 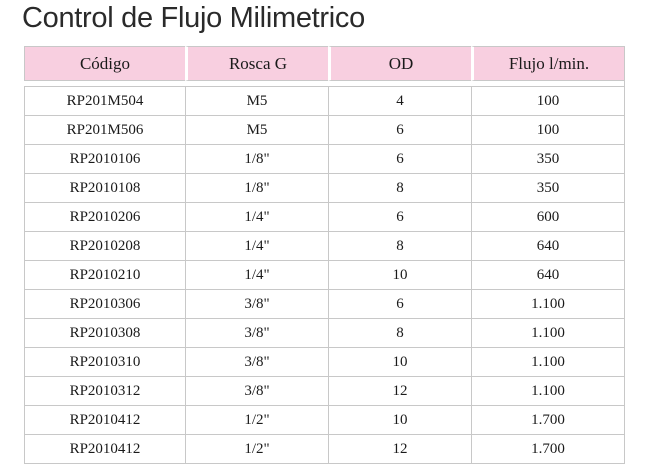 I want to click on cell-codigo: RP2010208, so click(x=104, y=246).